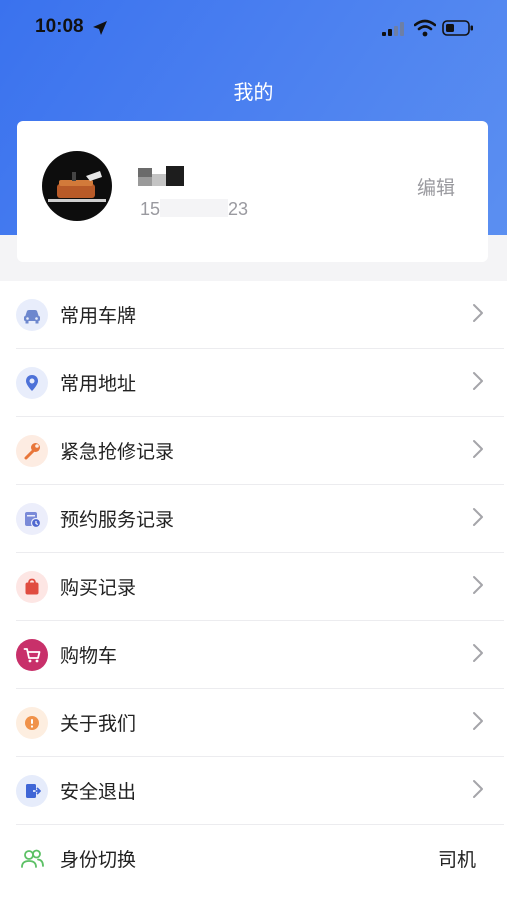 The width and height of the screenshot is (507, 900). What do you see at coordinates (260, 723) in the screenshot?
I see `menu-item-about: 关于我们` at bounding box center [260, 723].